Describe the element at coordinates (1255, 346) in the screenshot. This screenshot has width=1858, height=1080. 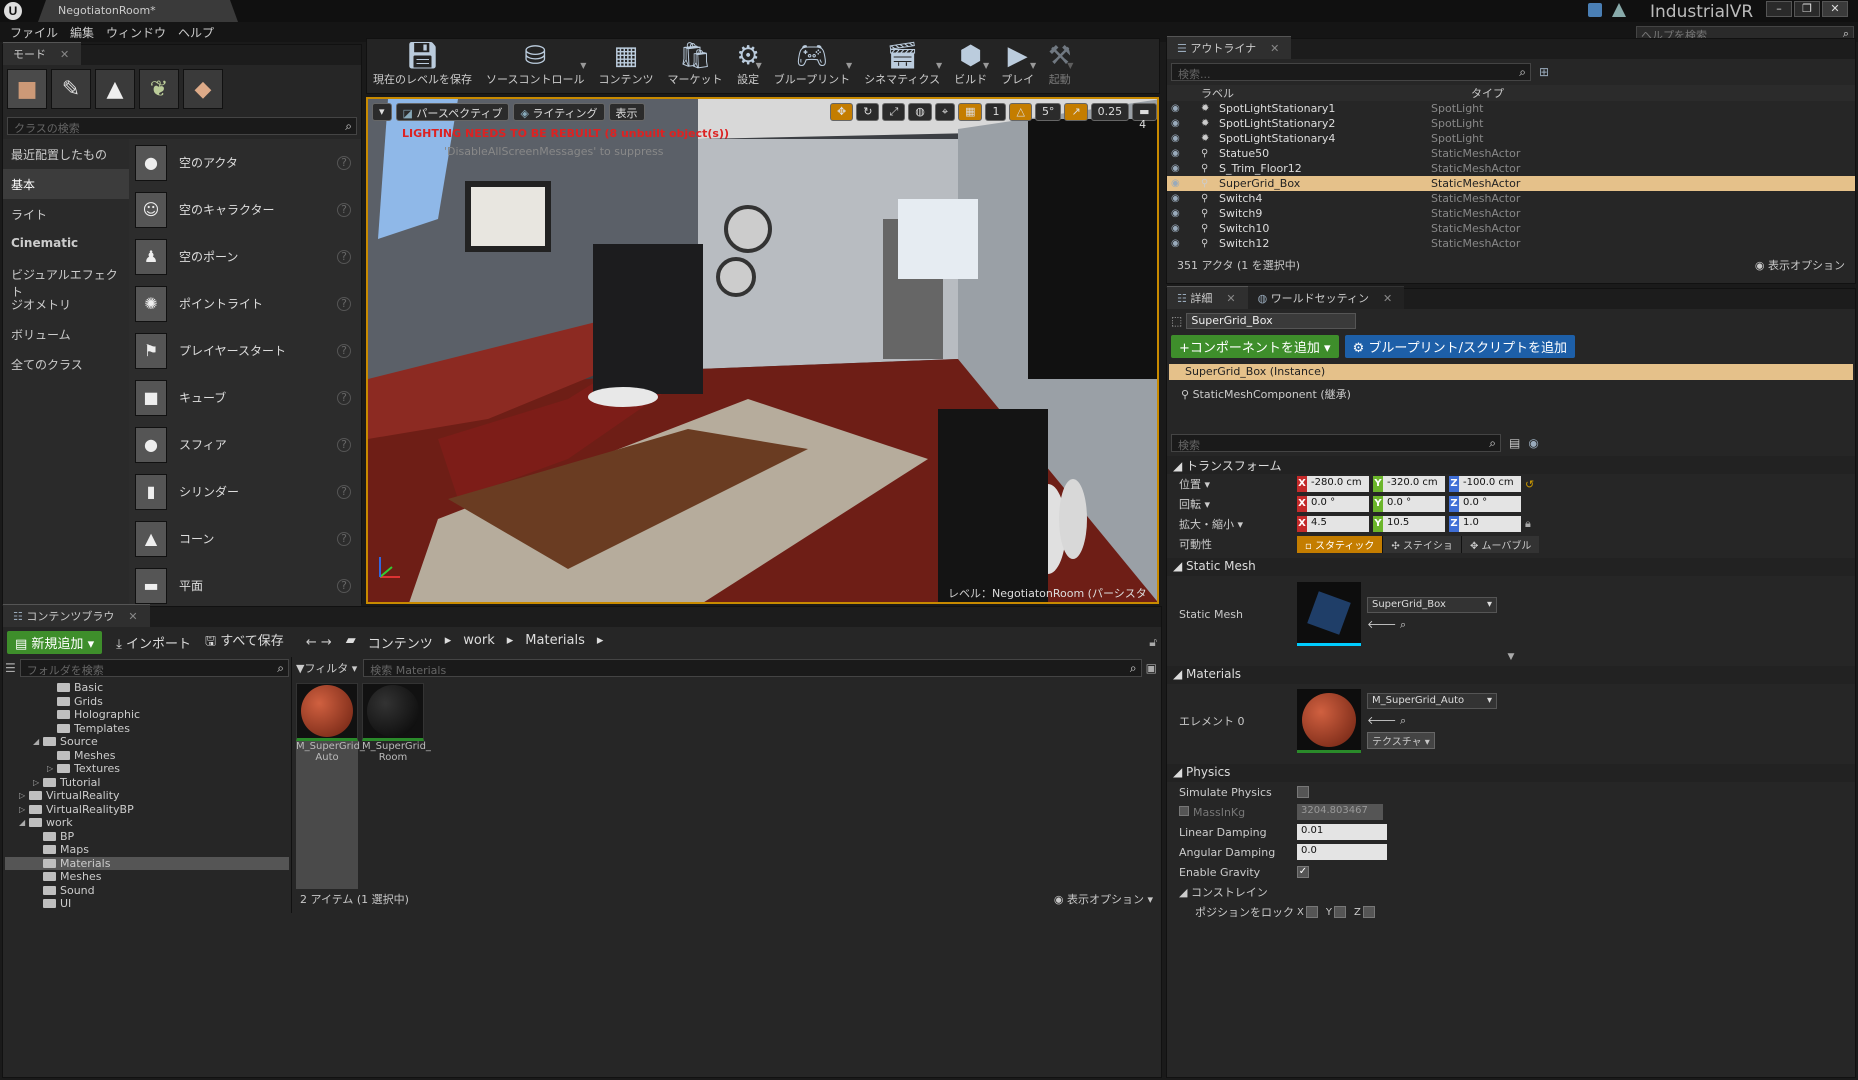
I see `add-component-button: +コンポーネントを追加 ▾` at that location.